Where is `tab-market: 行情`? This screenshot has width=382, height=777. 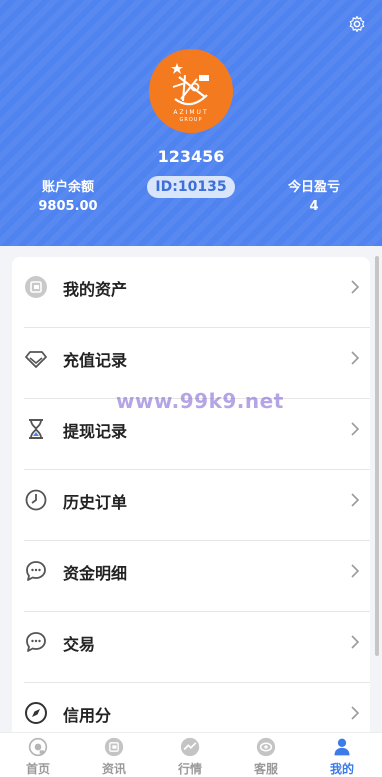 tab-market: 行情 is located at coordinates (190, 755).